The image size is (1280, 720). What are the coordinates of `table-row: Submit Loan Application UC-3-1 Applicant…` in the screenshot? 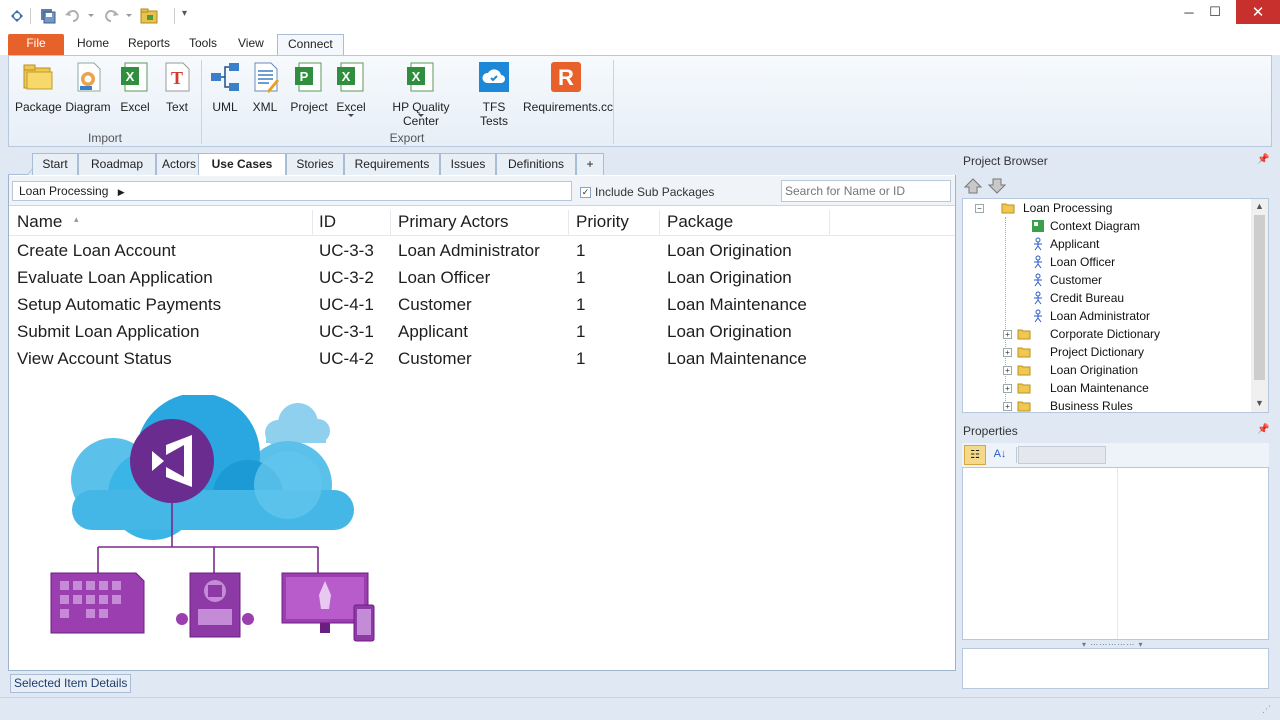 It's located at (482, 333).